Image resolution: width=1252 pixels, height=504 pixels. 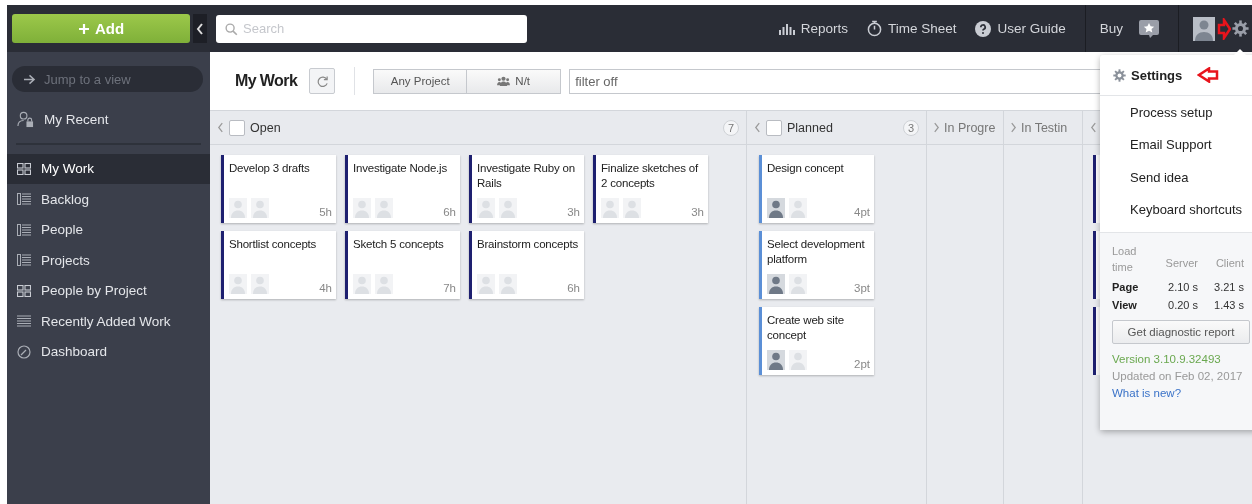 I want to click on sidebar-item: My Recent, so click(x=108, y=119).